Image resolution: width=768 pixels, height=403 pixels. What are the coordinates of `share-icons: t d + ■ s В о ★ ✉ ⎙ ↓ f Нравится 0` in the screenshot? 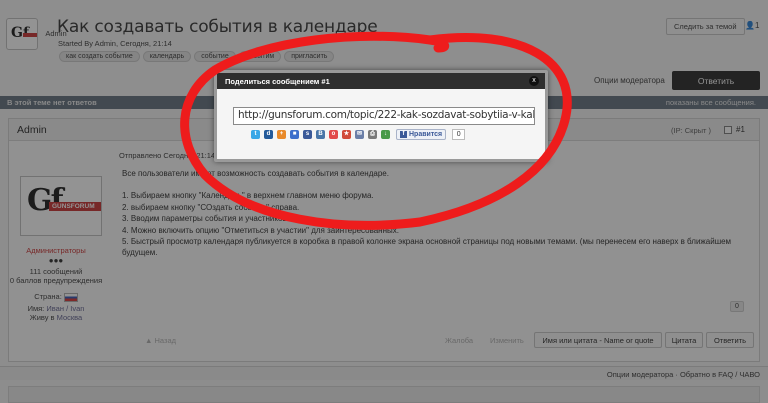 It's located at (358, 134).